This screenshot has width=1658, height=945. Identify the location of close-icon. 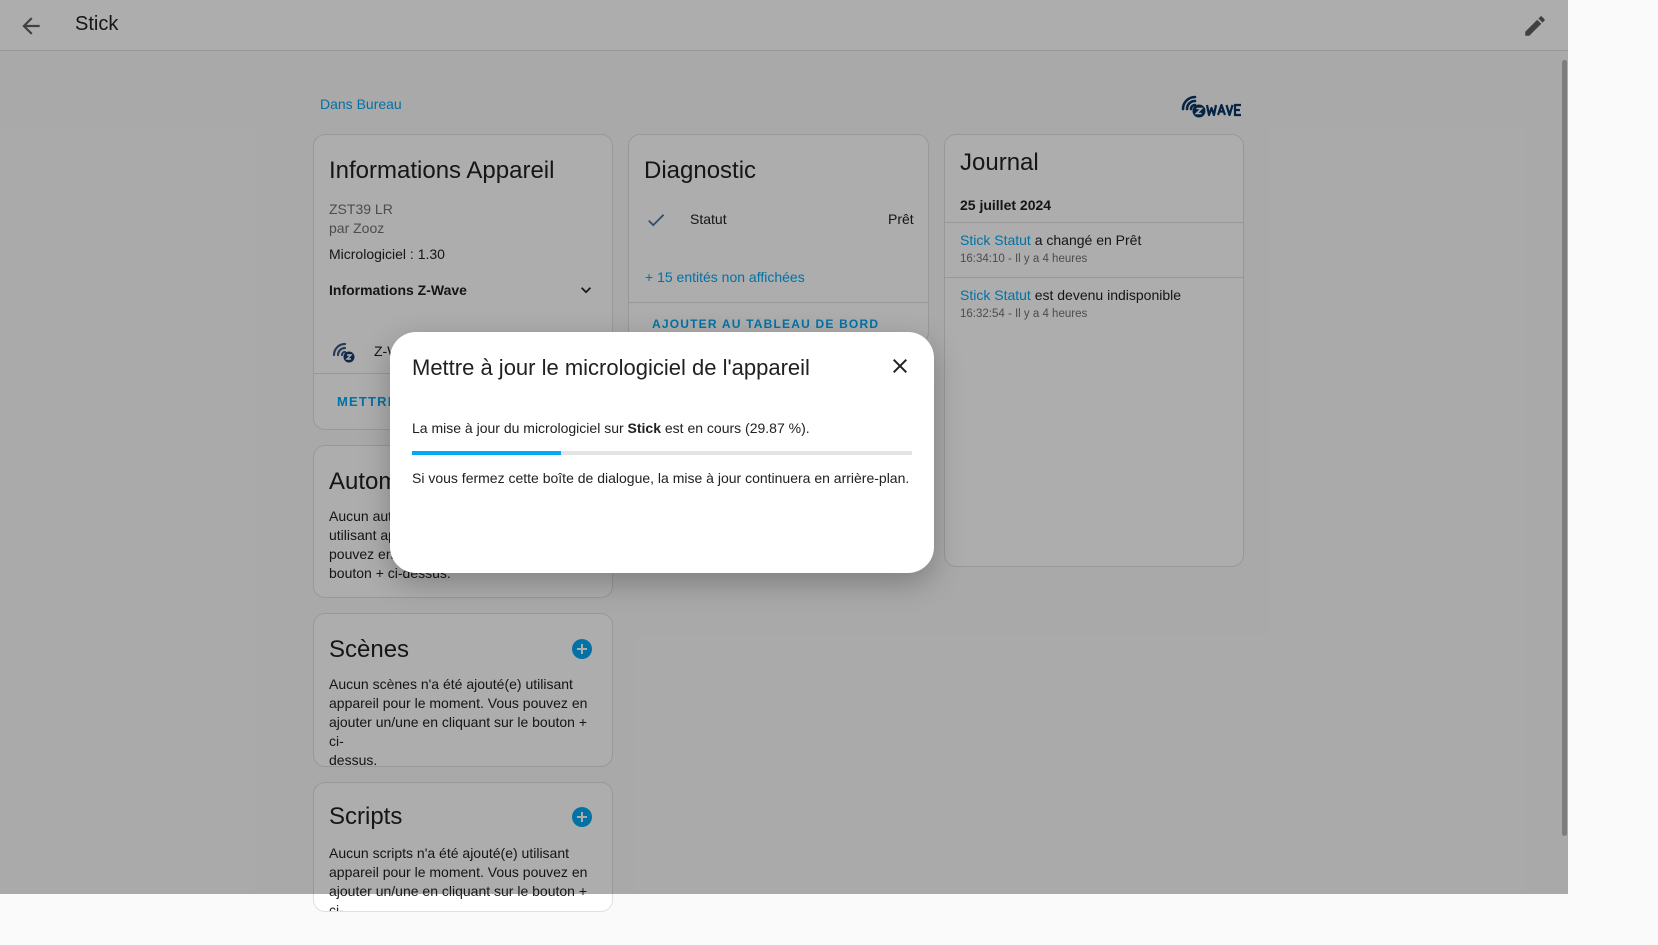
(900, 366).